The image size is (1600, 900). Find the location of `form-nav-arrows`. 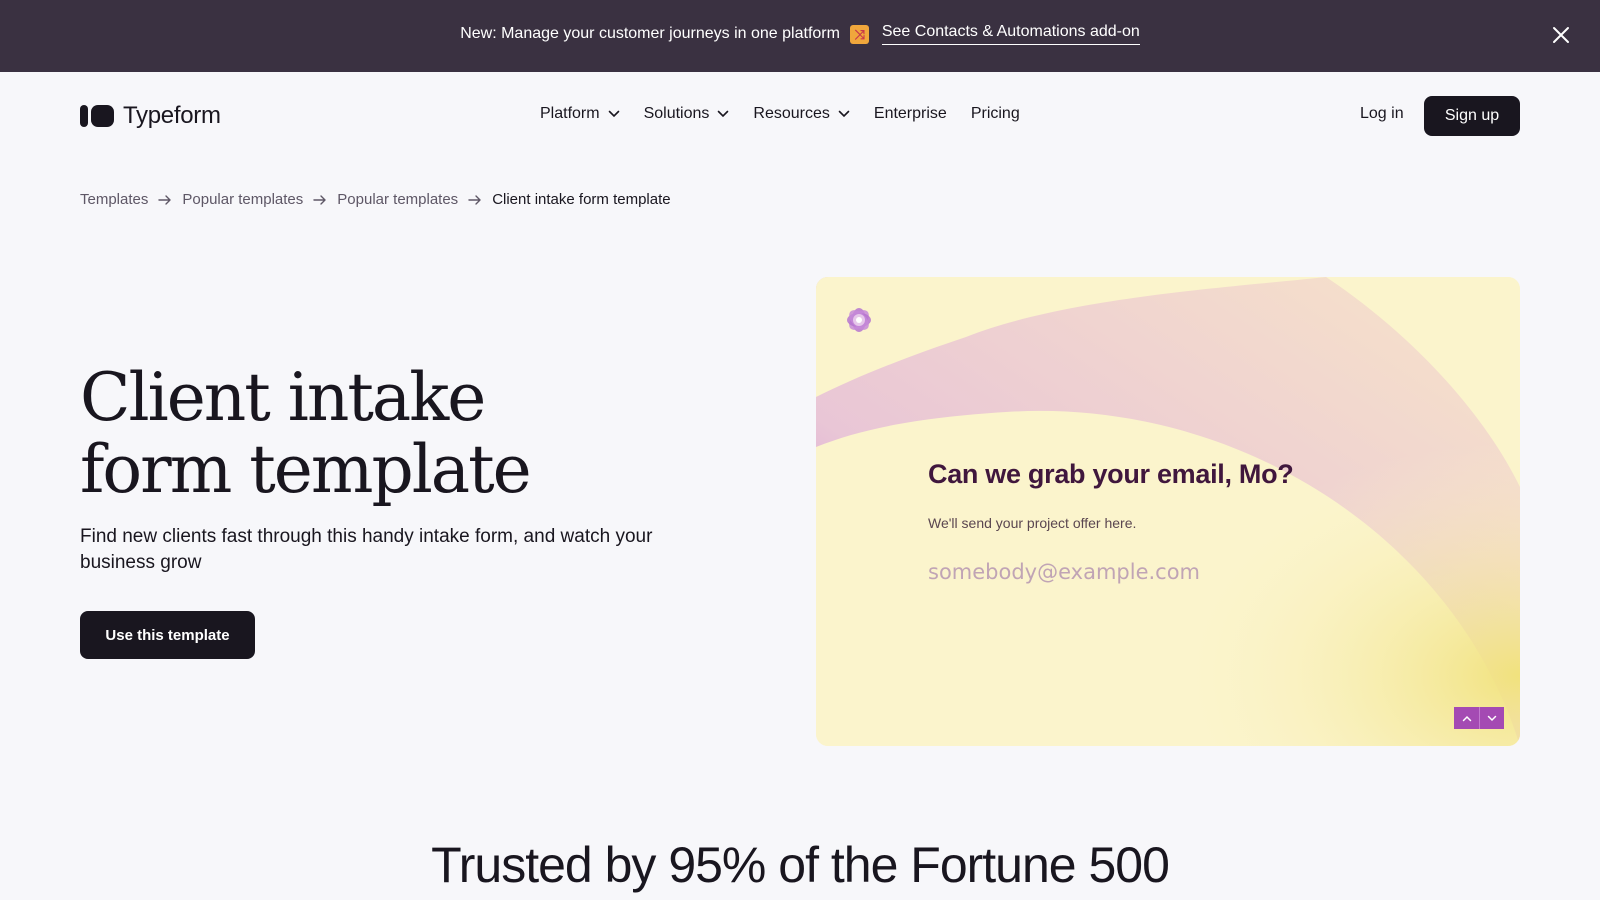

form-nav-arrows is located at coordinates (1479, 718).